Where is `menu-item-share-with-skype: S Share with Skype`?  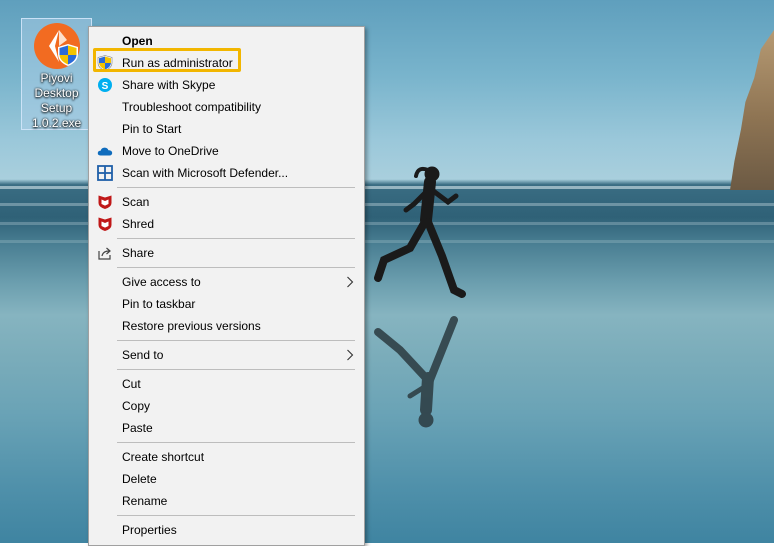
menu-item-share-with-skype: S Share with Skype is located at coordinates (226, 85).